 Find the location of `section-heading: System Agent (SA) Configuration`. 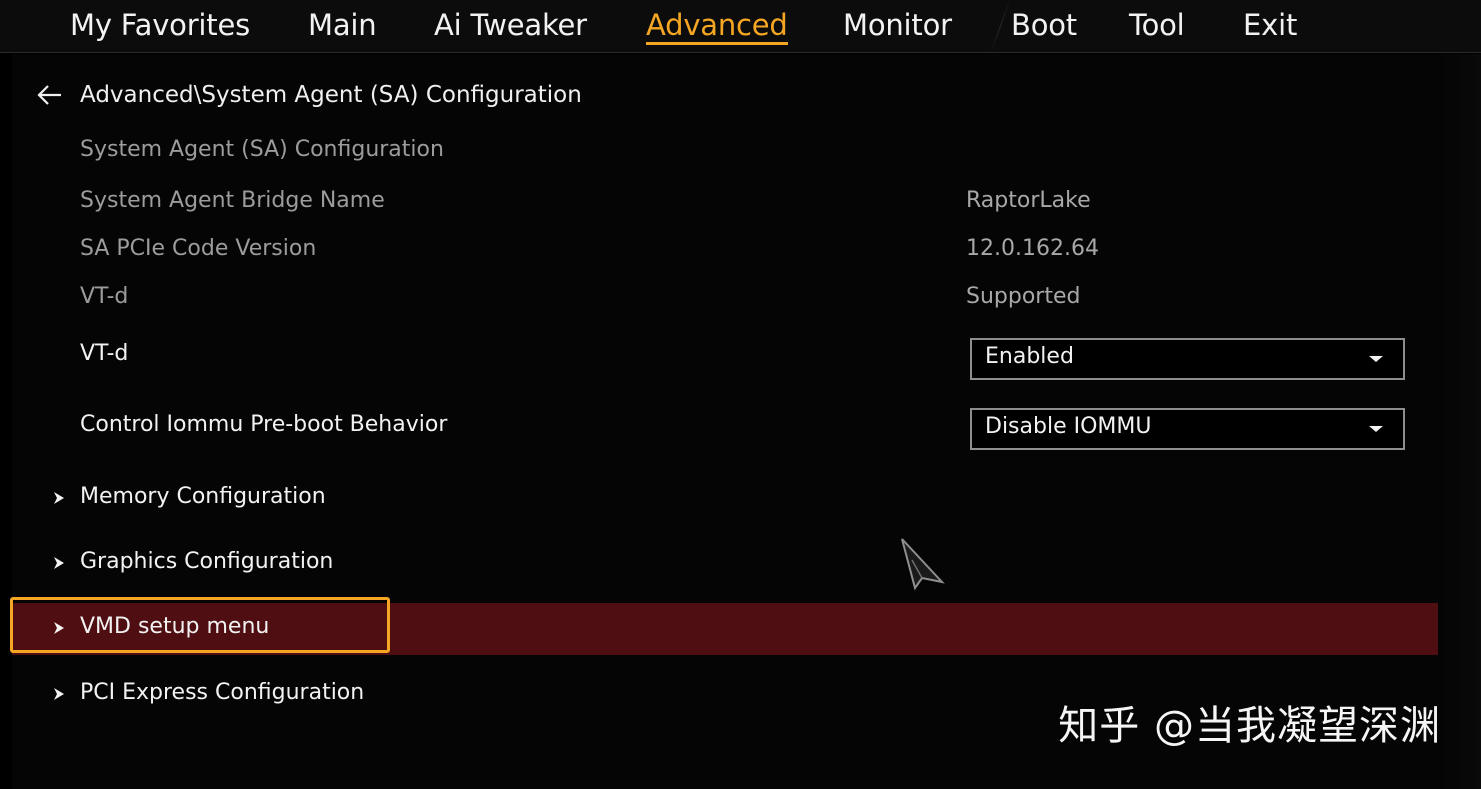

section-heading: System Agent (SA) Configuration is located at coordinates (262, 149).